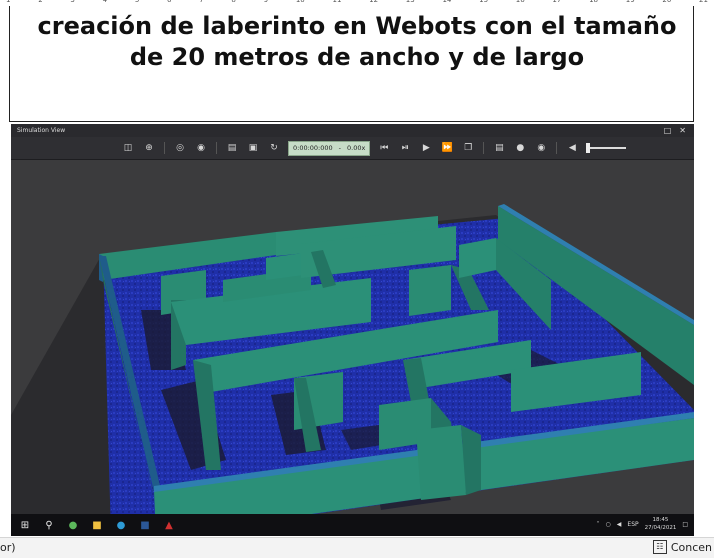 This screenshot has height=558, width=714. What do you see at coordinates (145, 525) in the screenshot?
I see `word-icon: ■` at bounding box center [145, 525].